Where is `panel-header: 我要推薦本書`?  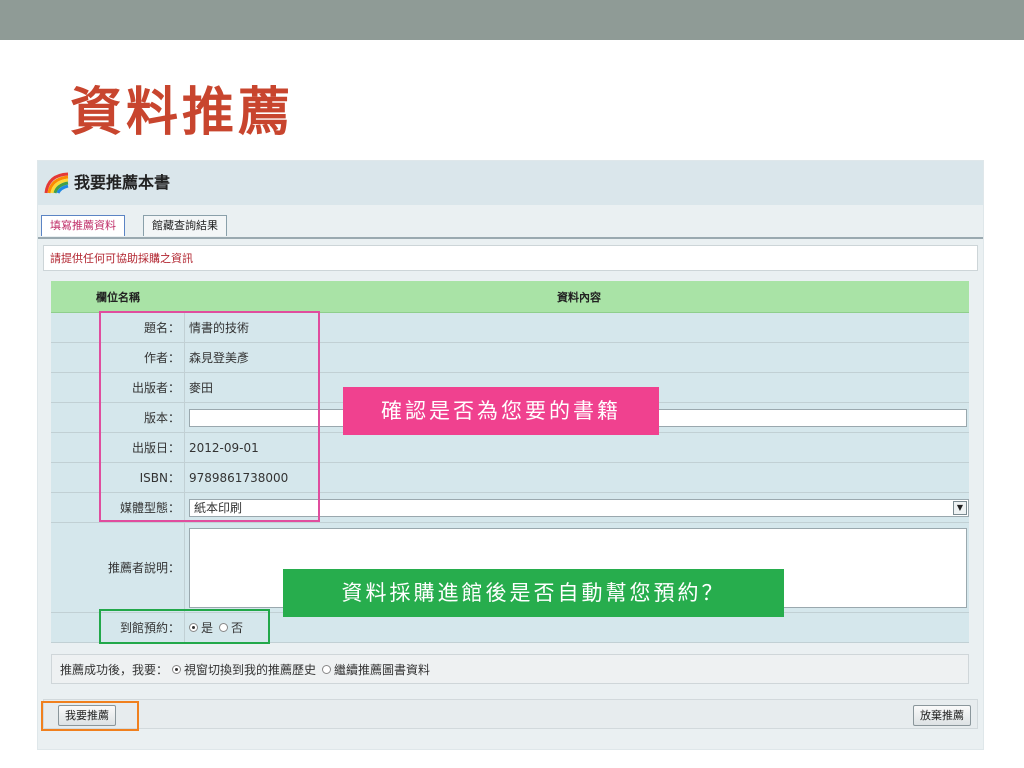
panel-header: 我要推薦本書 is located at coordinates (510, 183).